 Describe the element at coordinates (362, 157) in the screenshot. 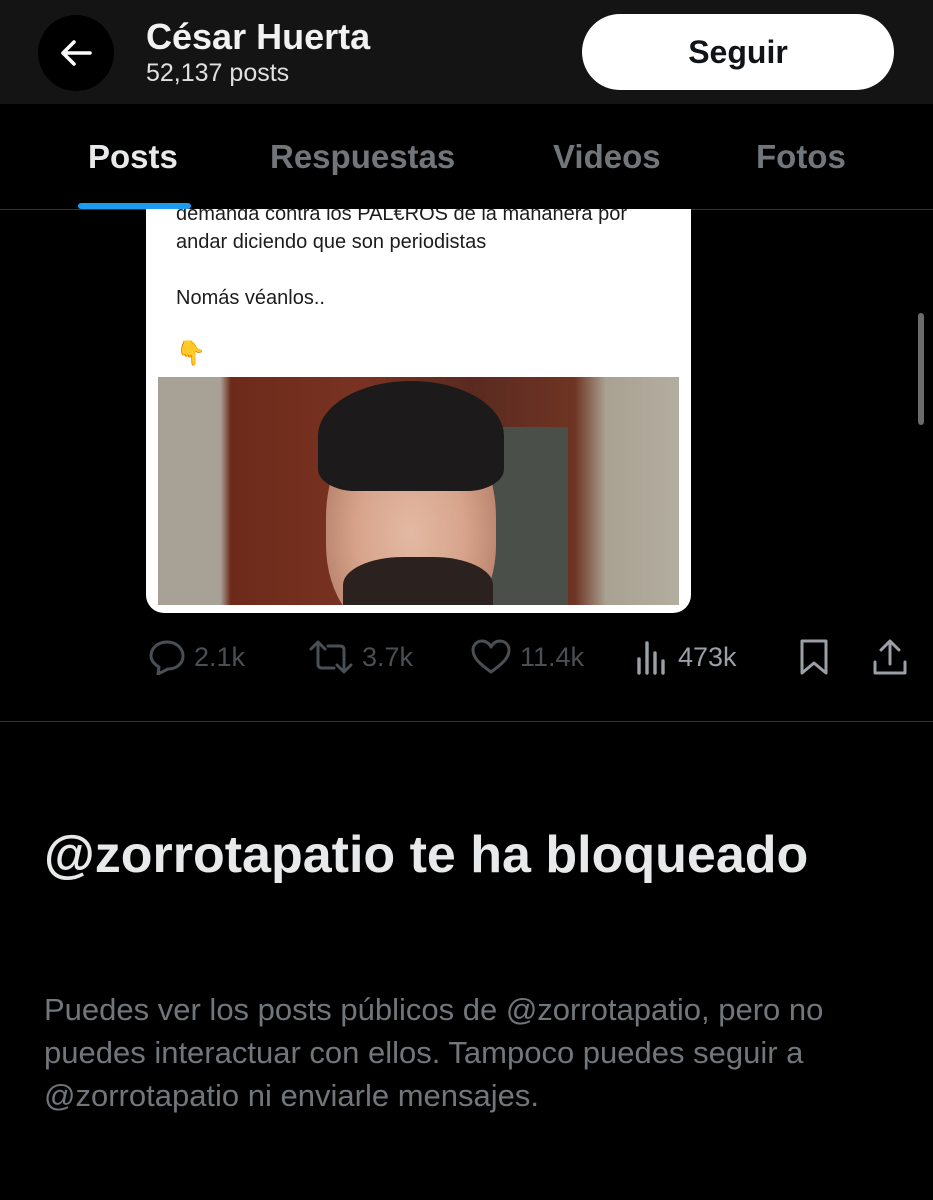

I see `tab-respuestas: Respuestas` at that location.